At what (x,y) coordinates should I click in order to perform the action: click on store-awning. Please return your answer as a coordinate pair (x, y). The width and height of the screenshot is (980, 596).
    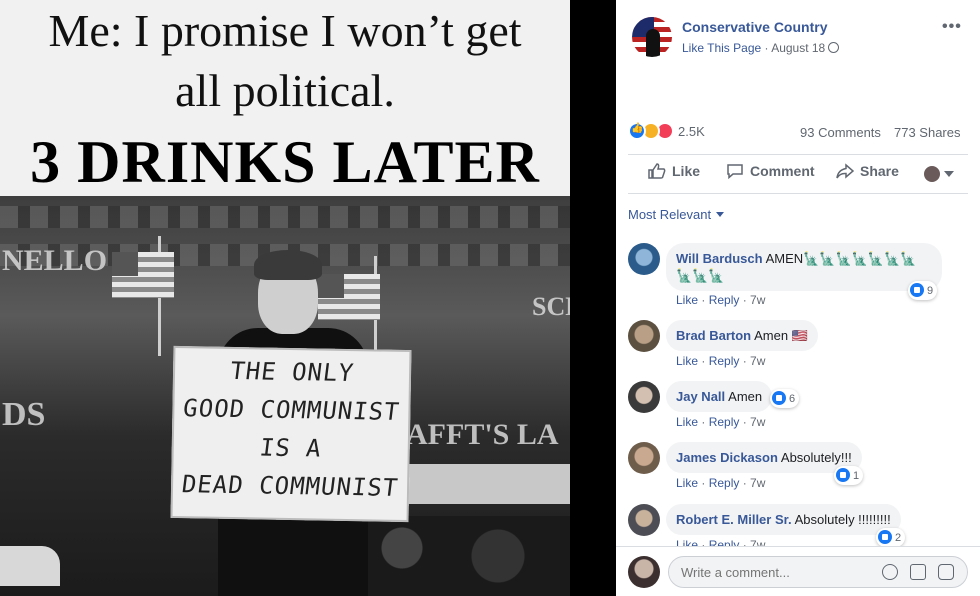
    Looking at the image, I should click on (487, 484).